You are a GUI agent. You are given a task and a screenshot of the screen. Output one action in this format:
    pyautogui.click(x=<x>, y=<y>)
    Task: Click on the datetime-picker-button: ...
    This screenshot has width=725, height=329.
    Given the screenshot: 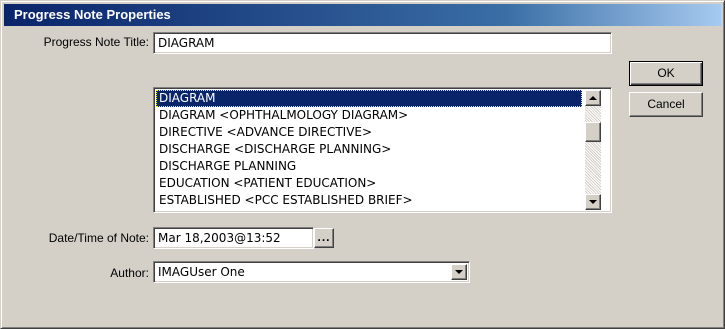 What is the action you would take?
    pyautogui.click(x=324, y=238)
    